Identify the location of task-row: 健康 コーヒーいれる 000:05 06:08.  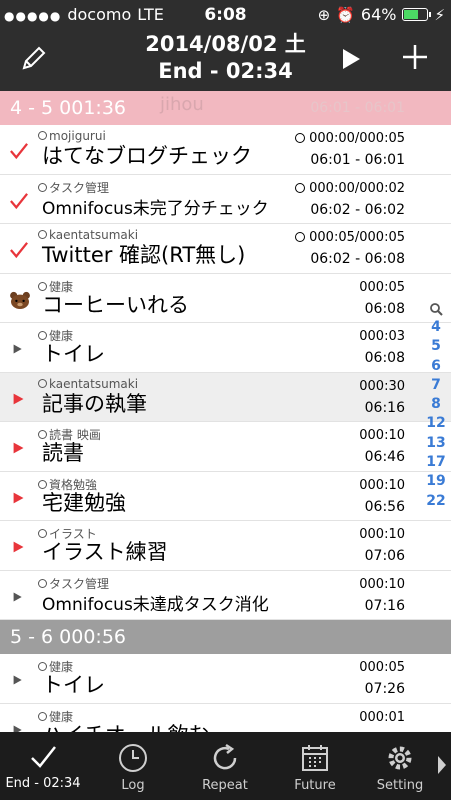
(225, 298).